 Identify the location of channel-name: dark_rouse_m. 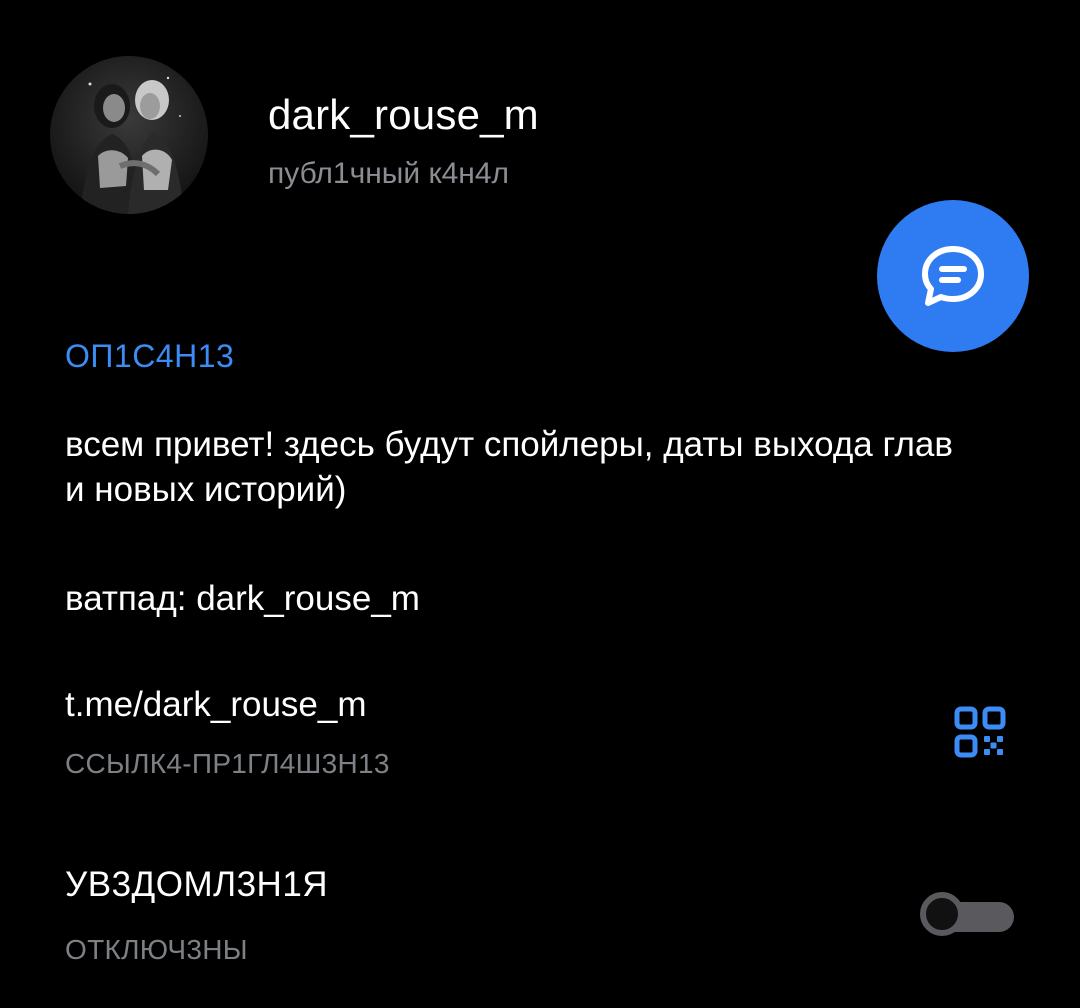
(403, 114).